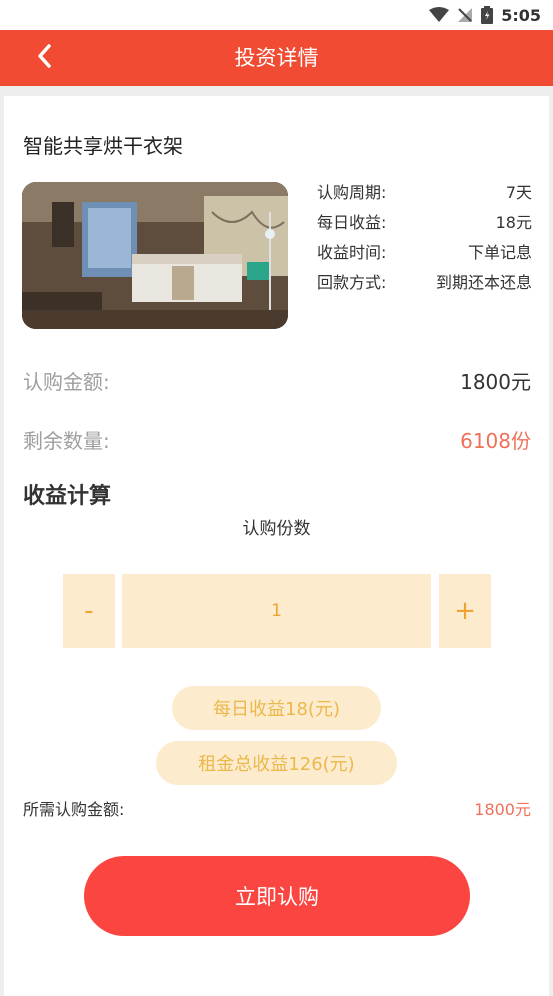  What do you see at coordinates (276, 611) in the screenshot?
I see `quantity-stepper: 1` at bounding box center [276, 611].